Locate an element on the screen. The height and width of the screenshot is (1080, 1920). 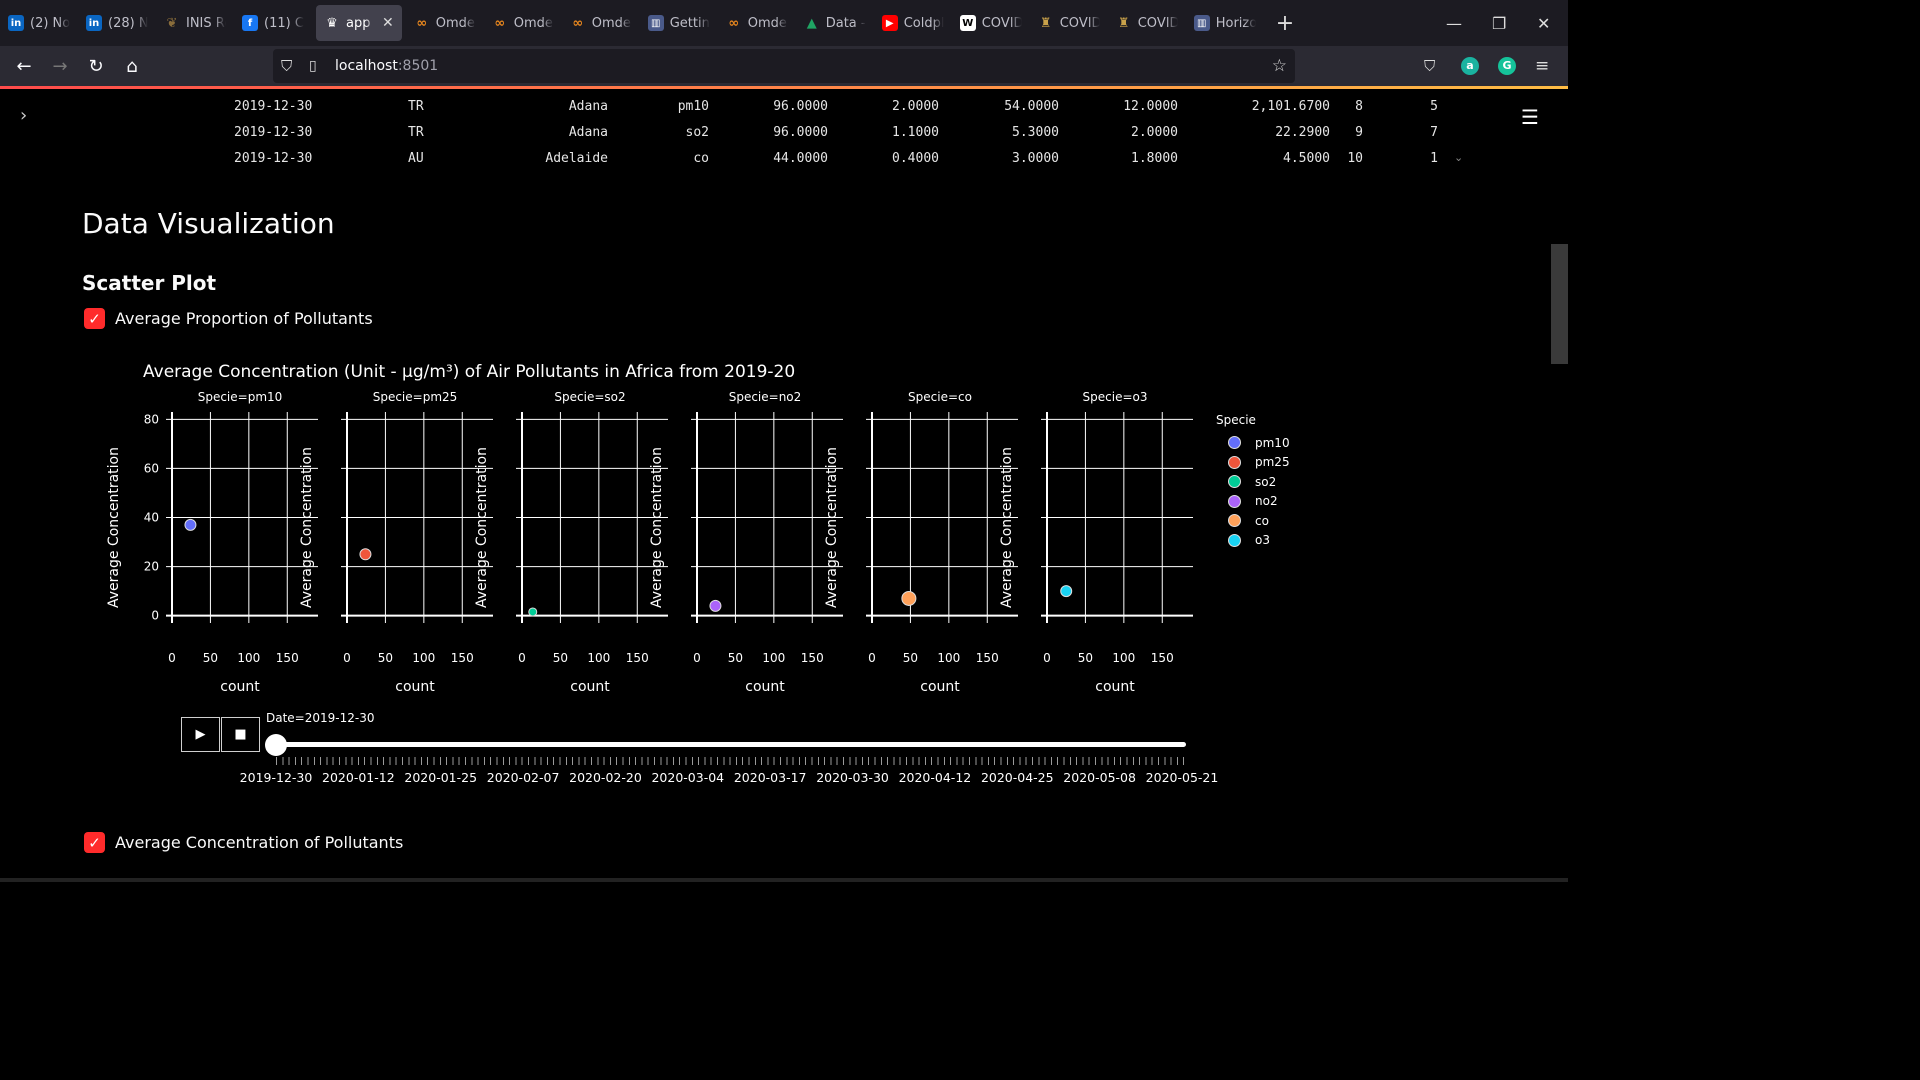
address-bar: ⛉ ▯ localhost:8501 ☆ is located at coordinates (784, 66).